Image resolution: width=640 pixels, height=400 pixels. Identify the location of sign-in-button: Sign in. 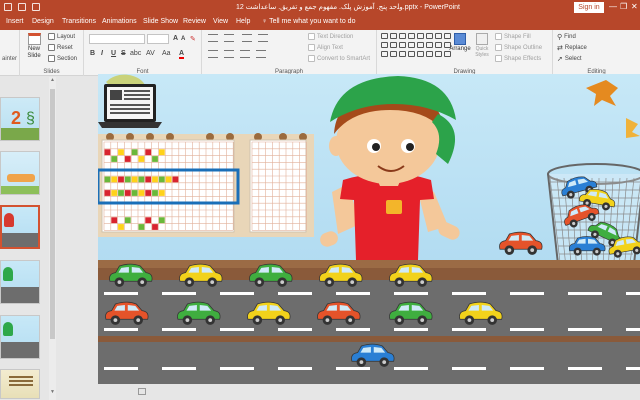
(589, 7).